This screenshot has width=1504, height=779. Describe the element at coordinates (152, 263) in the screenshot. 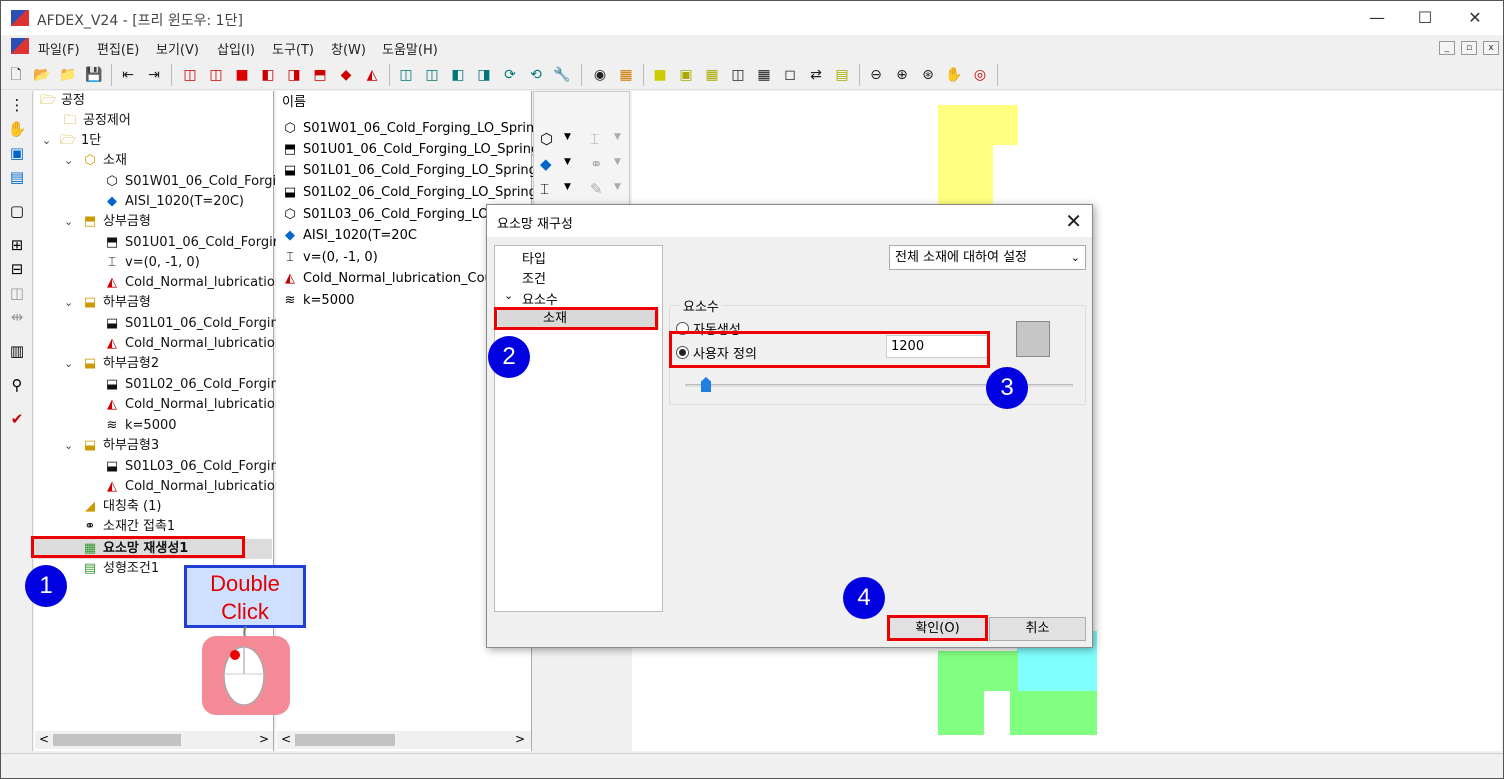

I see `tree-node-velocity: ⌶ v=(0, -1, 0)` at that location.